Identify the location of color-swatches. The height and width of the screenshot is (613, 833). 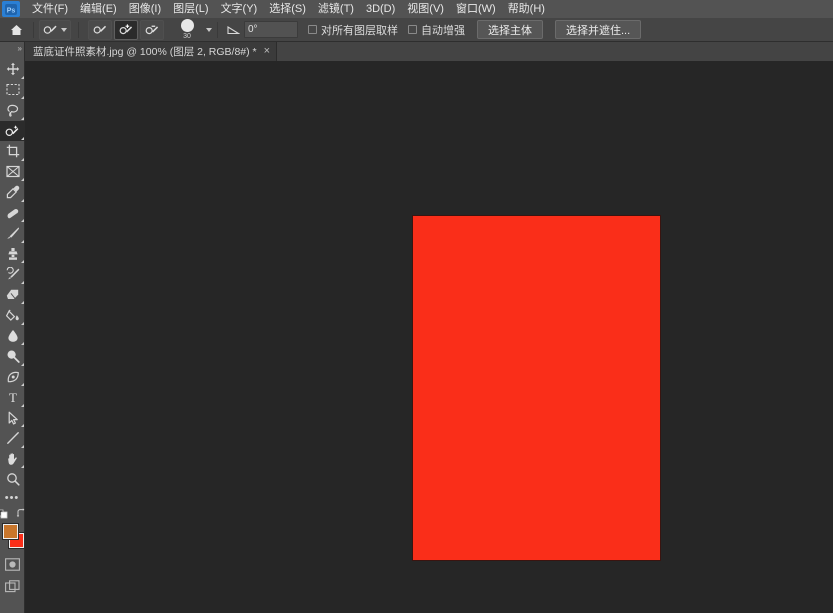
(12, 538).